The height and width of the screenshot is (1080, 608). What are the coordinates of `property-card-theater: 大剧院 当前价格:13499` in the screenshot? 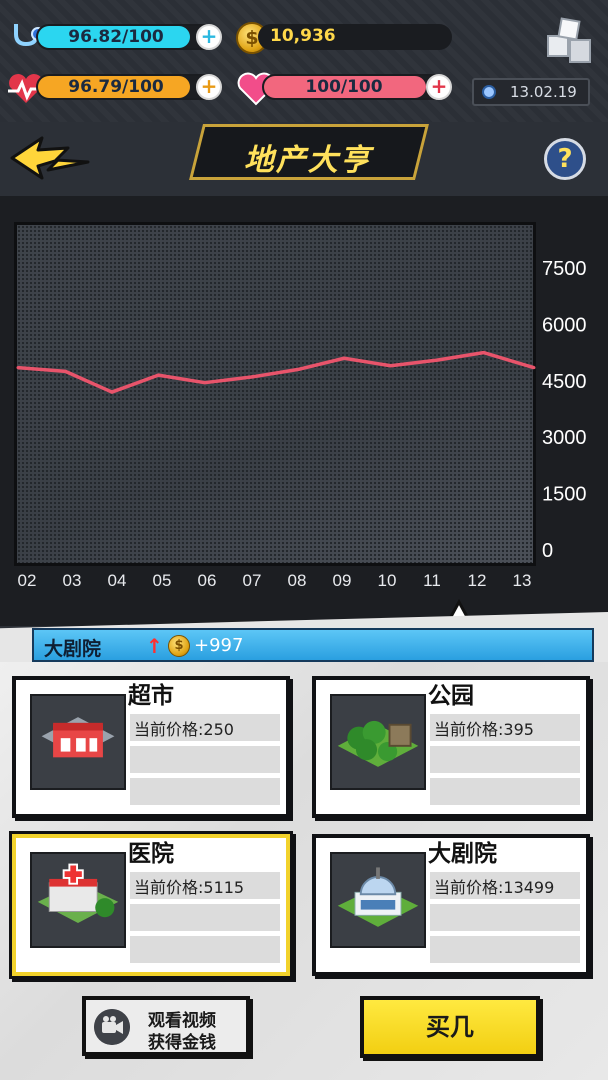 It's located at (451, 905).